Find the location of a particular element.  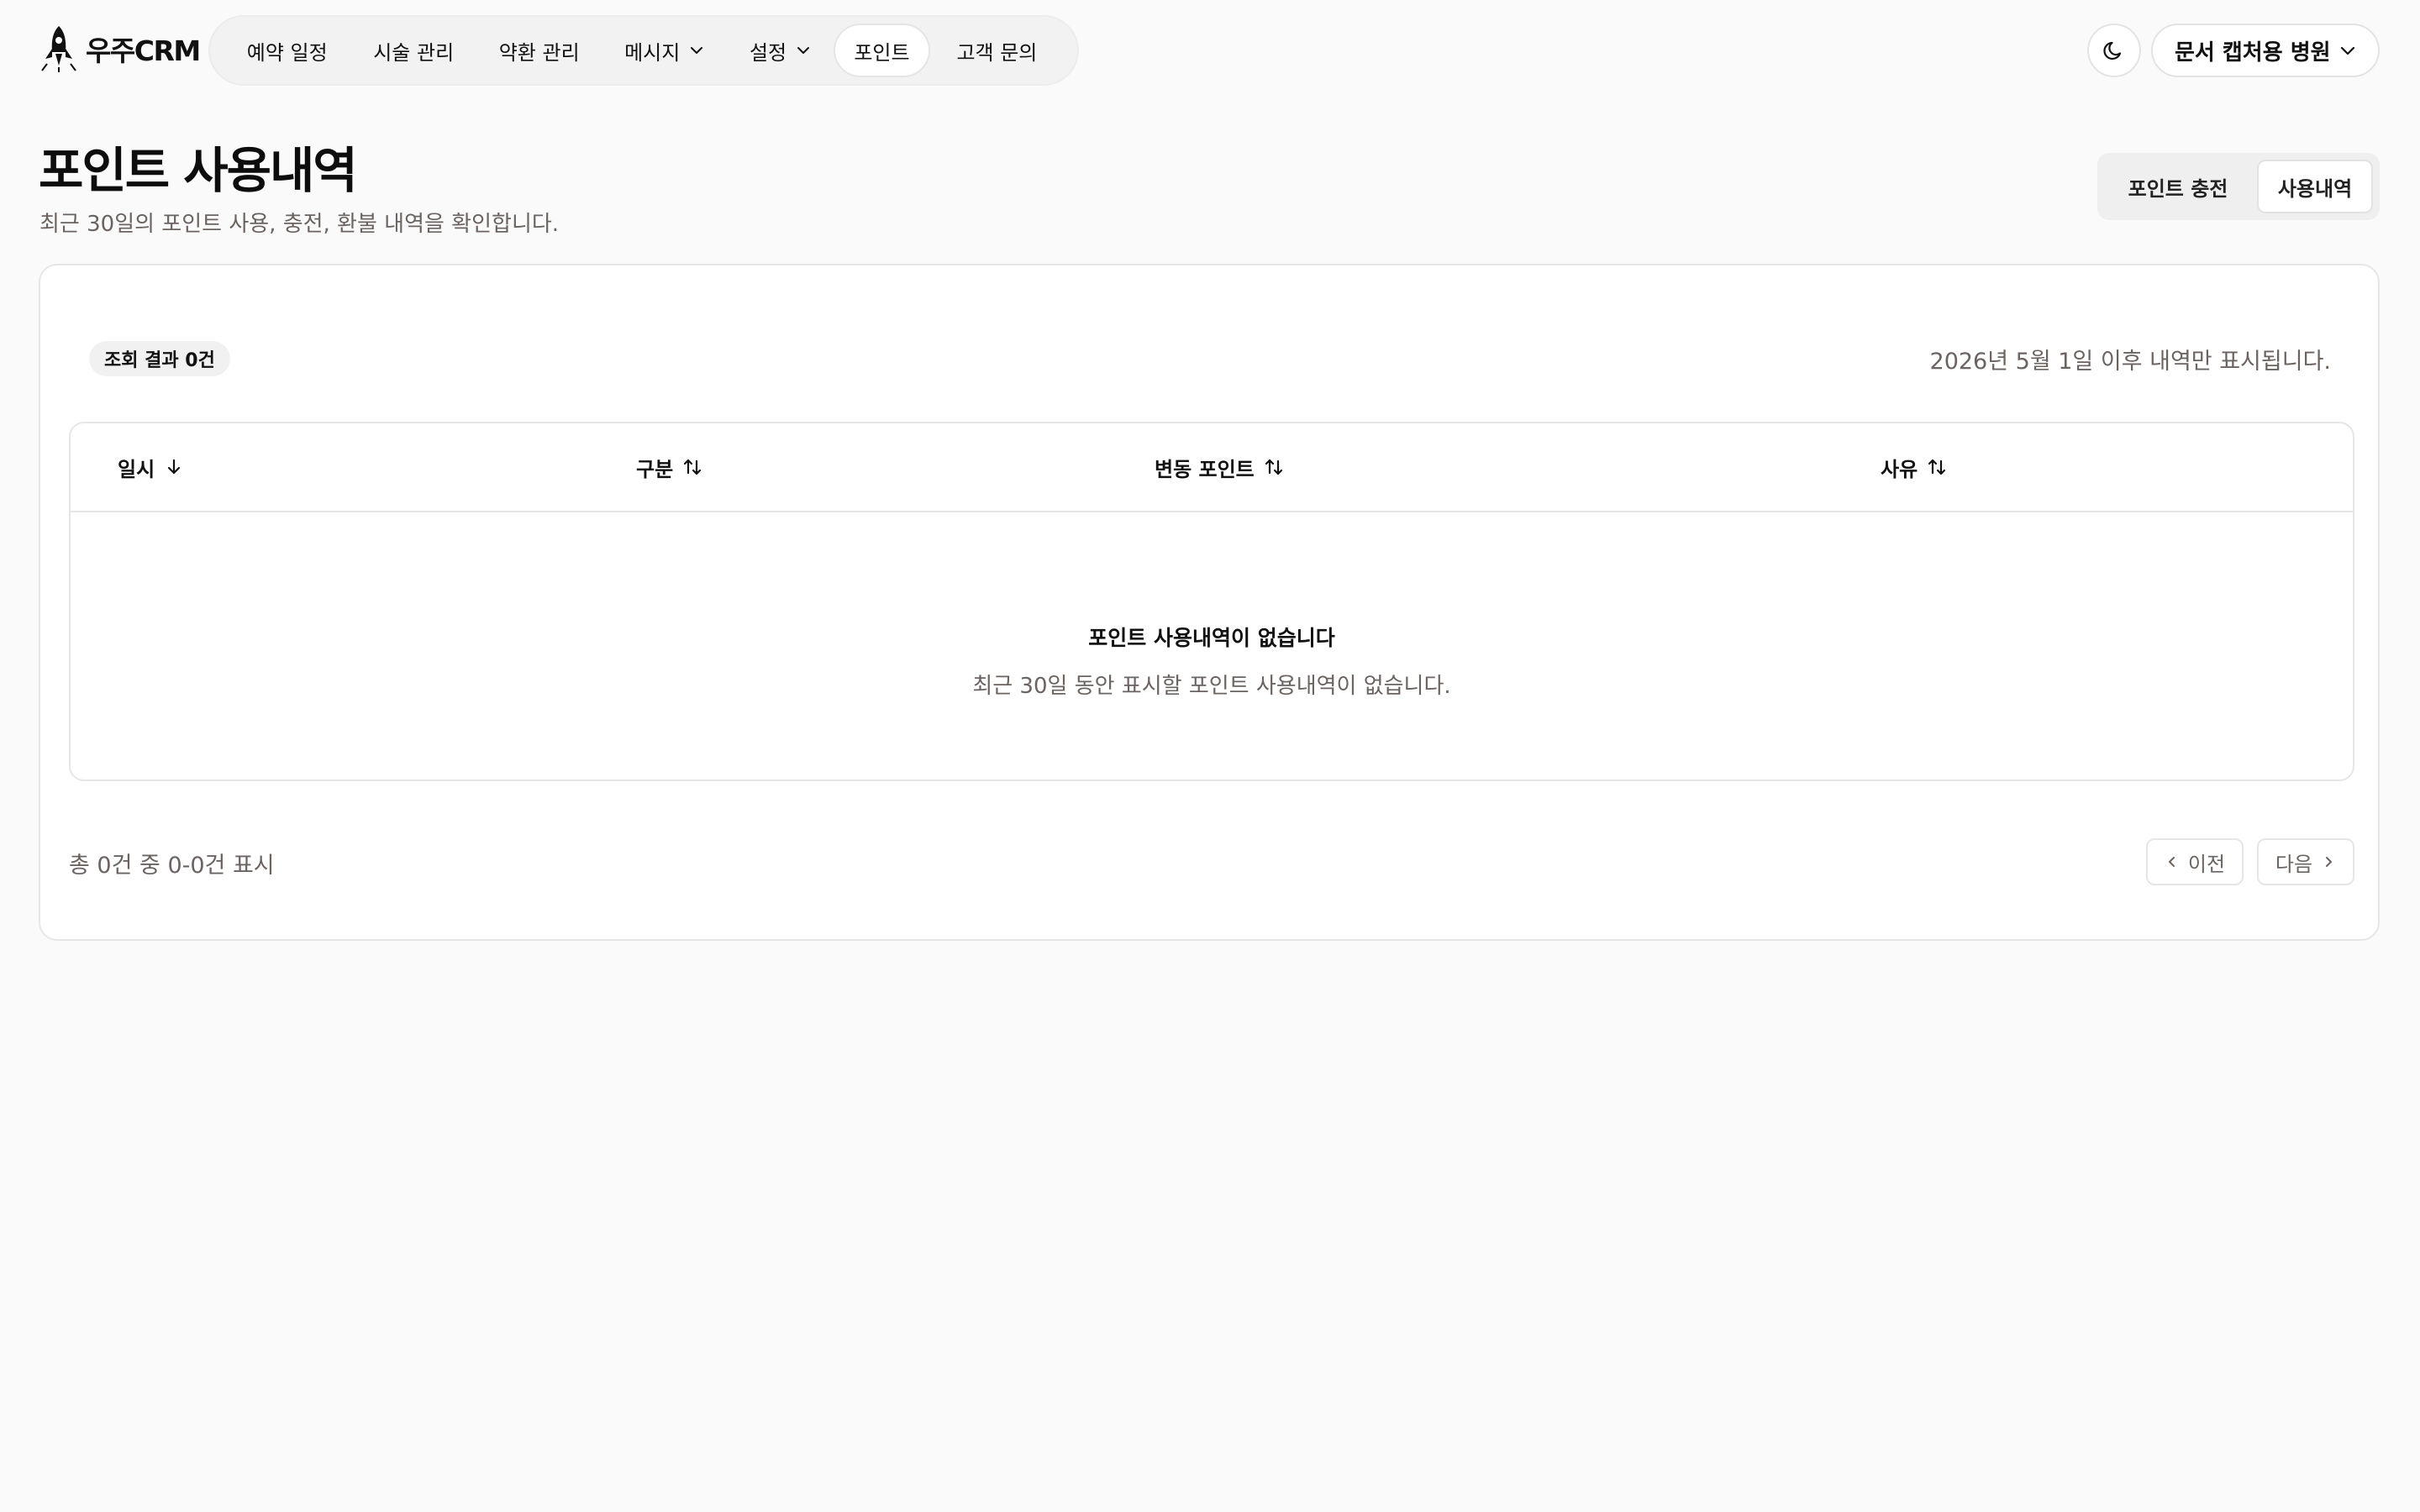

empty-state-title: 포인트 사용내역이 없습니다 is located at coordinates (1211, 638).